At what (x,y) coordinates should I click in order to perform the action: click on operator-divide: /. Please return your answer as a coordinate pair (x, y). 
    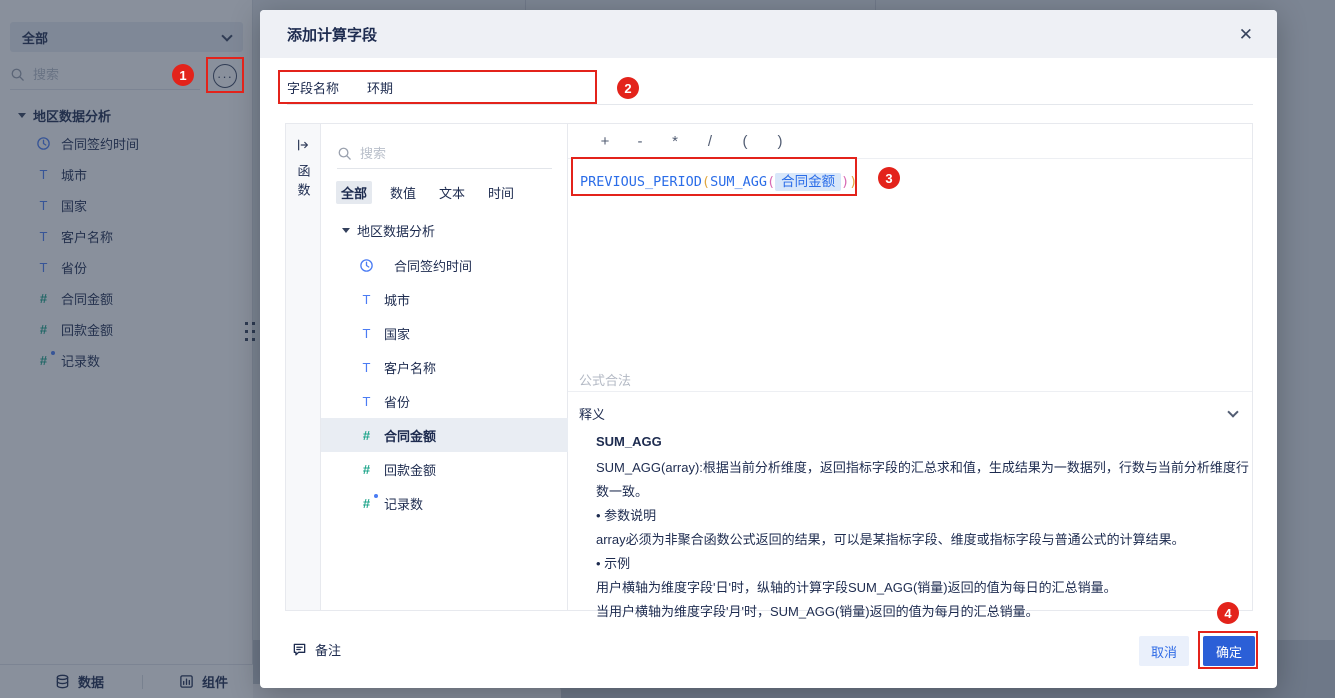
    Looking at the image, I should click on (710, 141).